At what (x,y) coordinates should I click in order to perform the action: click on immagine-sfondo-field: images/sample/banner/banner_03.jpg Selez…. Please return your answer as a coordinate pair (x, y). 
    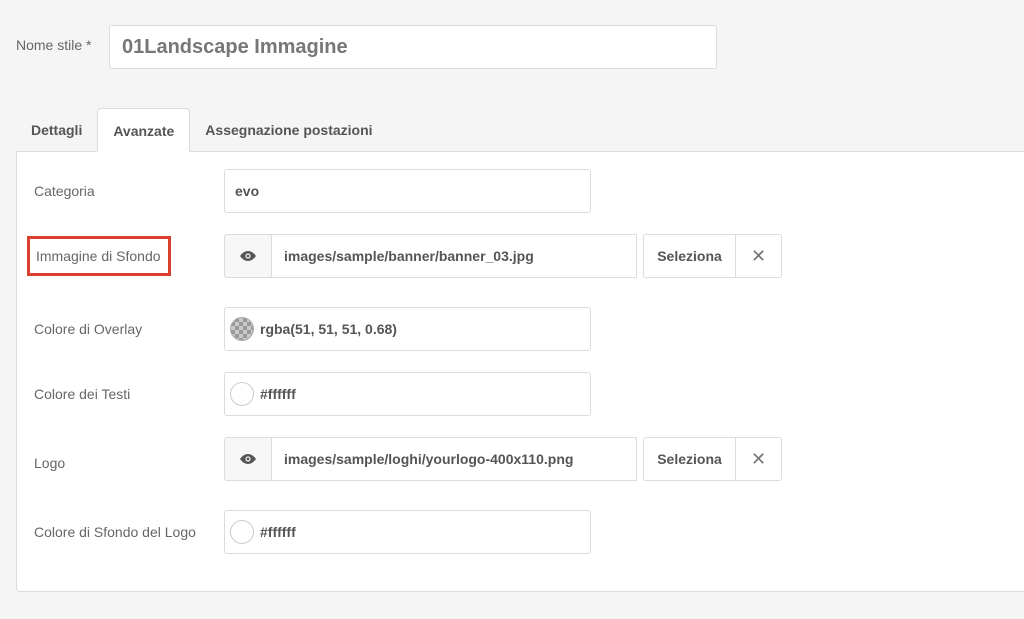
    Looking at the image, I should click on (503, 256).